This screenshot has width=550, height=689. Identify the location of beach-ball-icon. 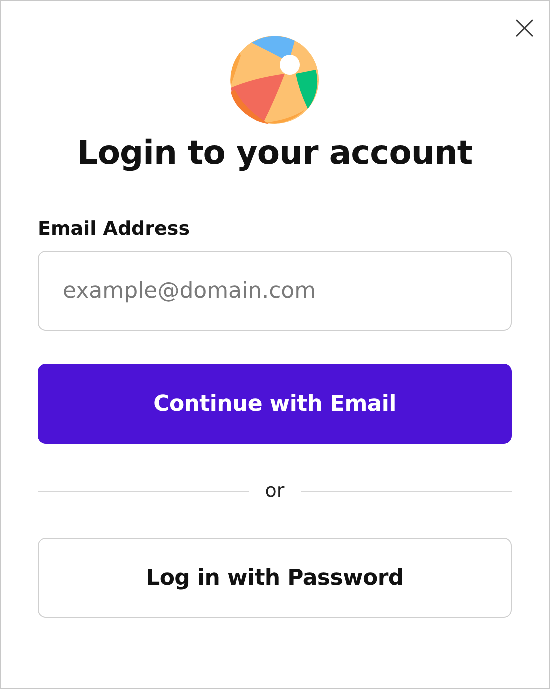
(275, 80).